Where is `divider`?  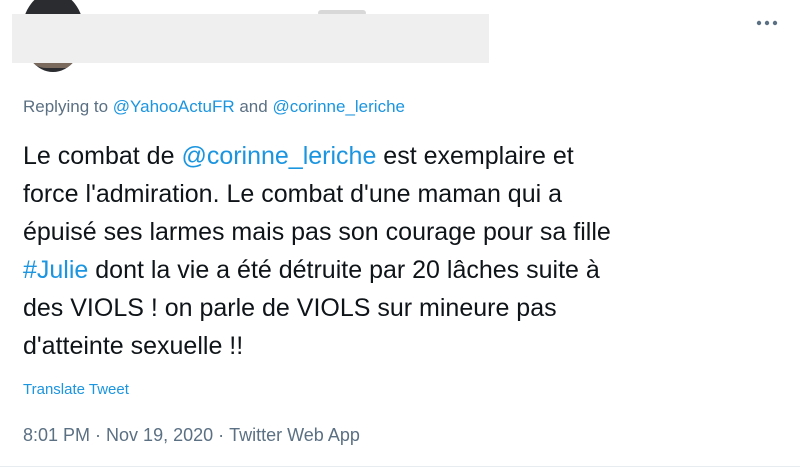
divider is located at coordinates (400, 466).